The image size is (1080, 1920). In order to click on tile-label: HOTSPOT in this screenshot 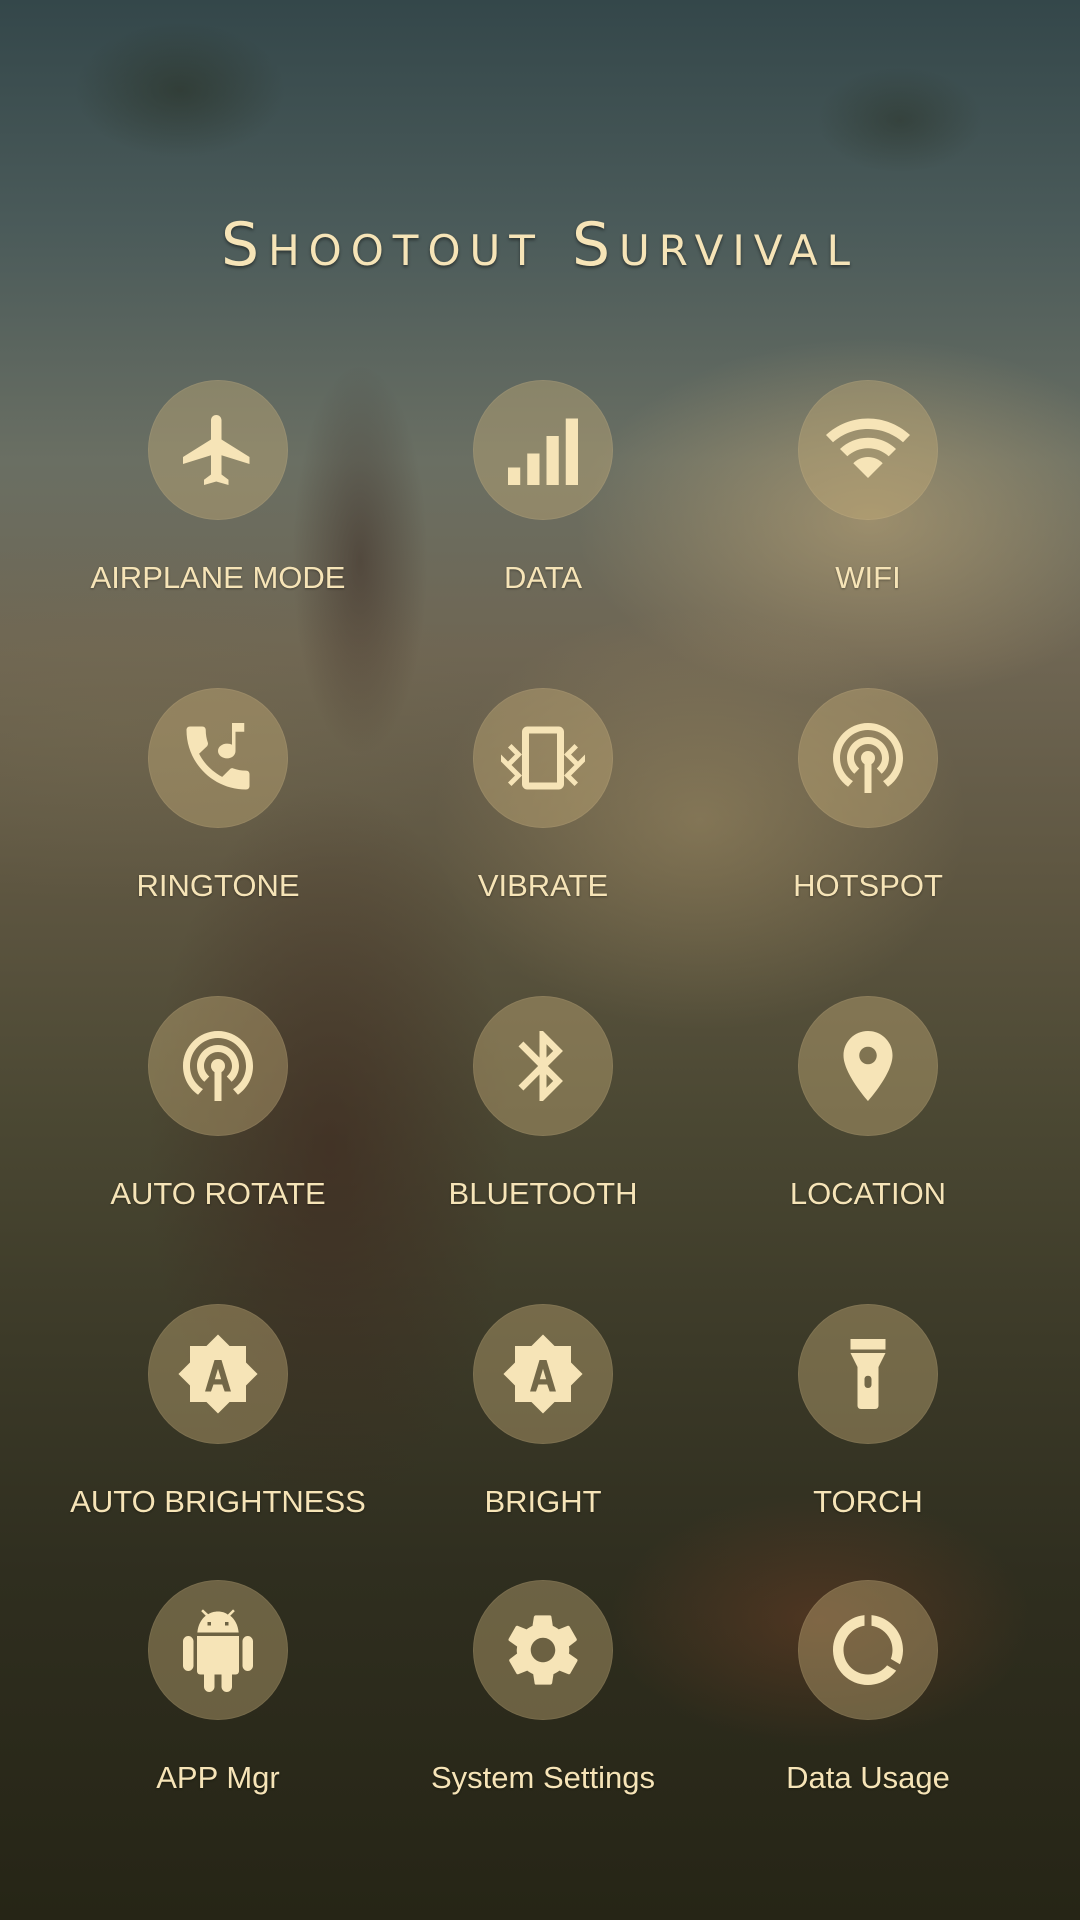, I will do `click(868, 885)`.